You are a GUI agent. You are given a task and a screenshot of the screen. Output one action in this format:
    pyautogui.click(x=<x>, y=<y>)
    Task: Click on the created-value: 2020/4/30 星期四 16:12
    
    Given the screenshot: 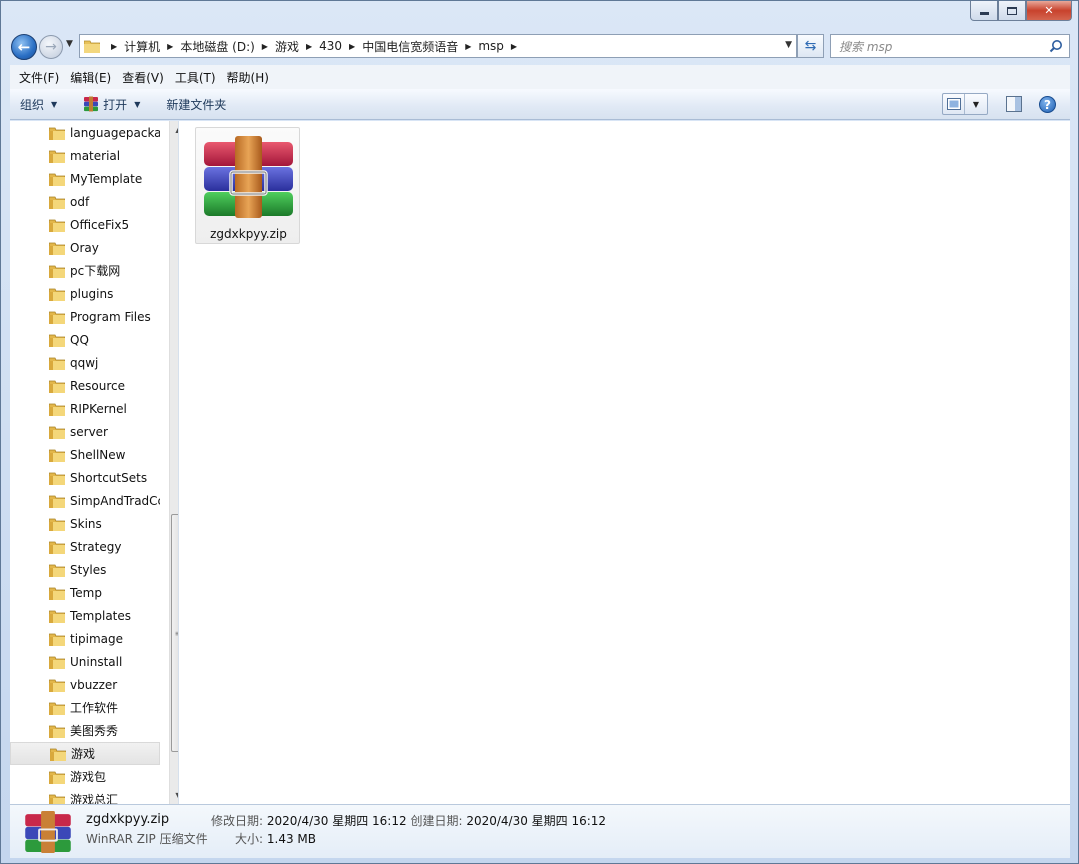 What is the action you would take?
    pyautogui.click(x=536, y=821)
    